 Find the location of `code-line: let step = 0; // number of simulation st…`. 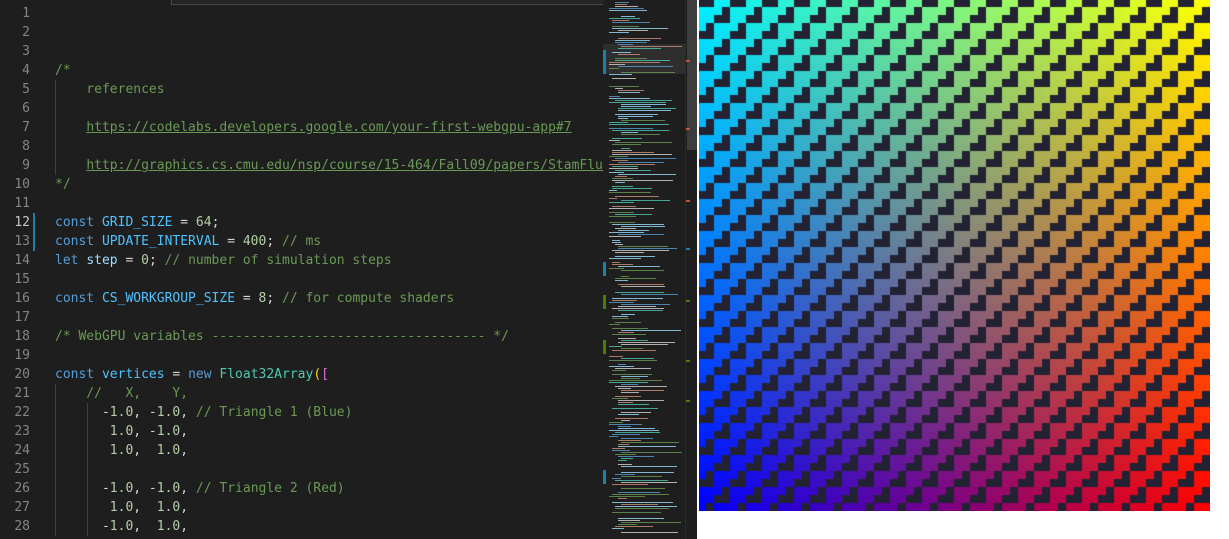

code-line: let step = 0; // number of simulation st… is located at coordinates (223, 260).